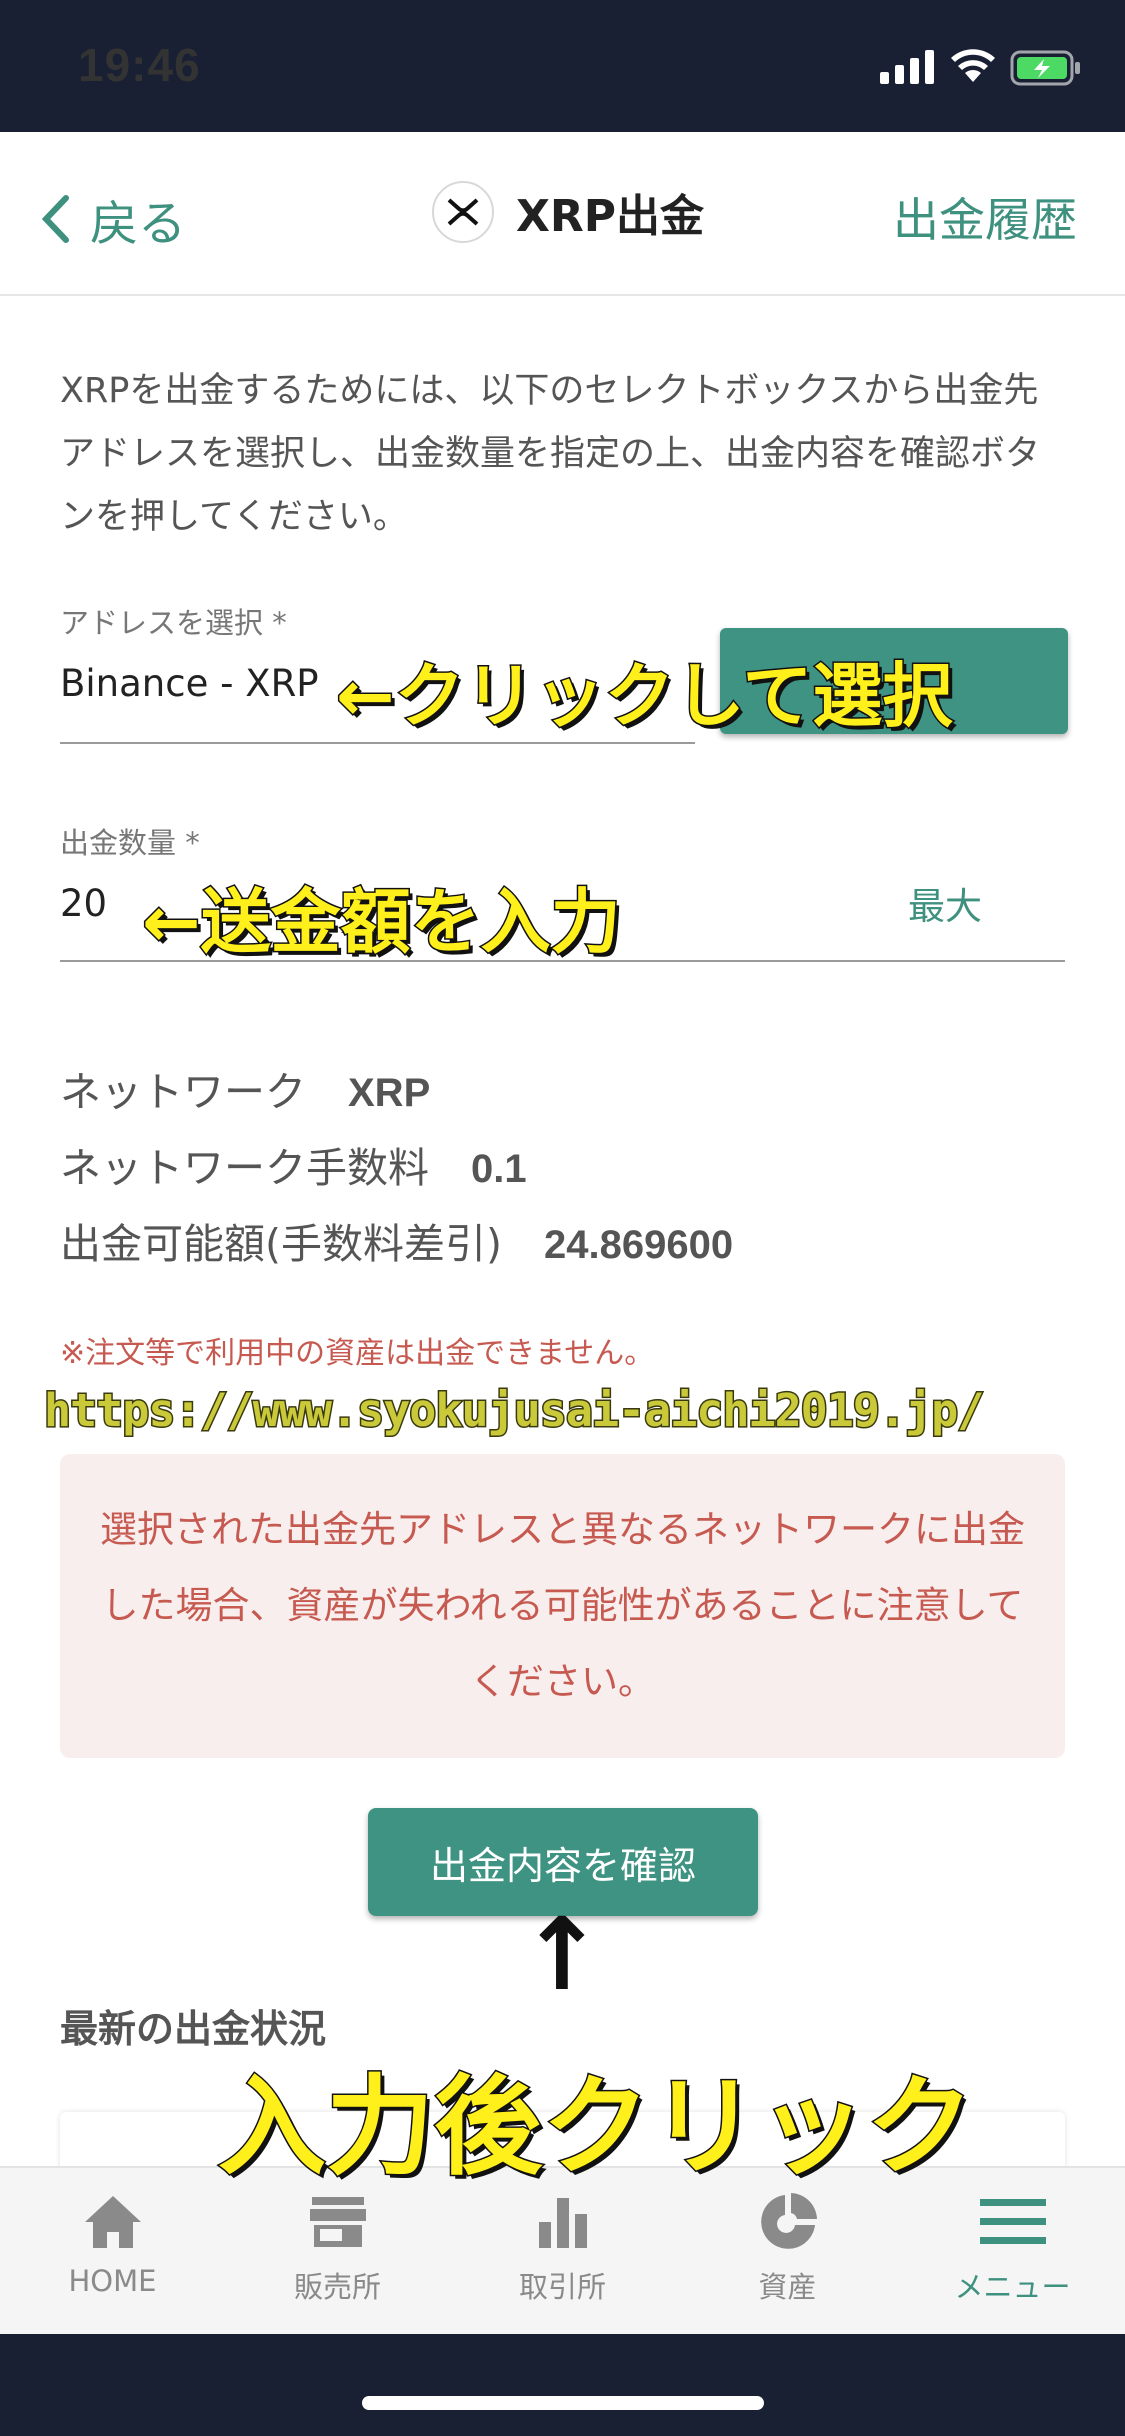 Image resolution: width=1125 pixels, height=2436 pixels. What do you see at coordinates (377, 743) in the screenshot?
I see `address-underline` at bounding box center [377, 743].